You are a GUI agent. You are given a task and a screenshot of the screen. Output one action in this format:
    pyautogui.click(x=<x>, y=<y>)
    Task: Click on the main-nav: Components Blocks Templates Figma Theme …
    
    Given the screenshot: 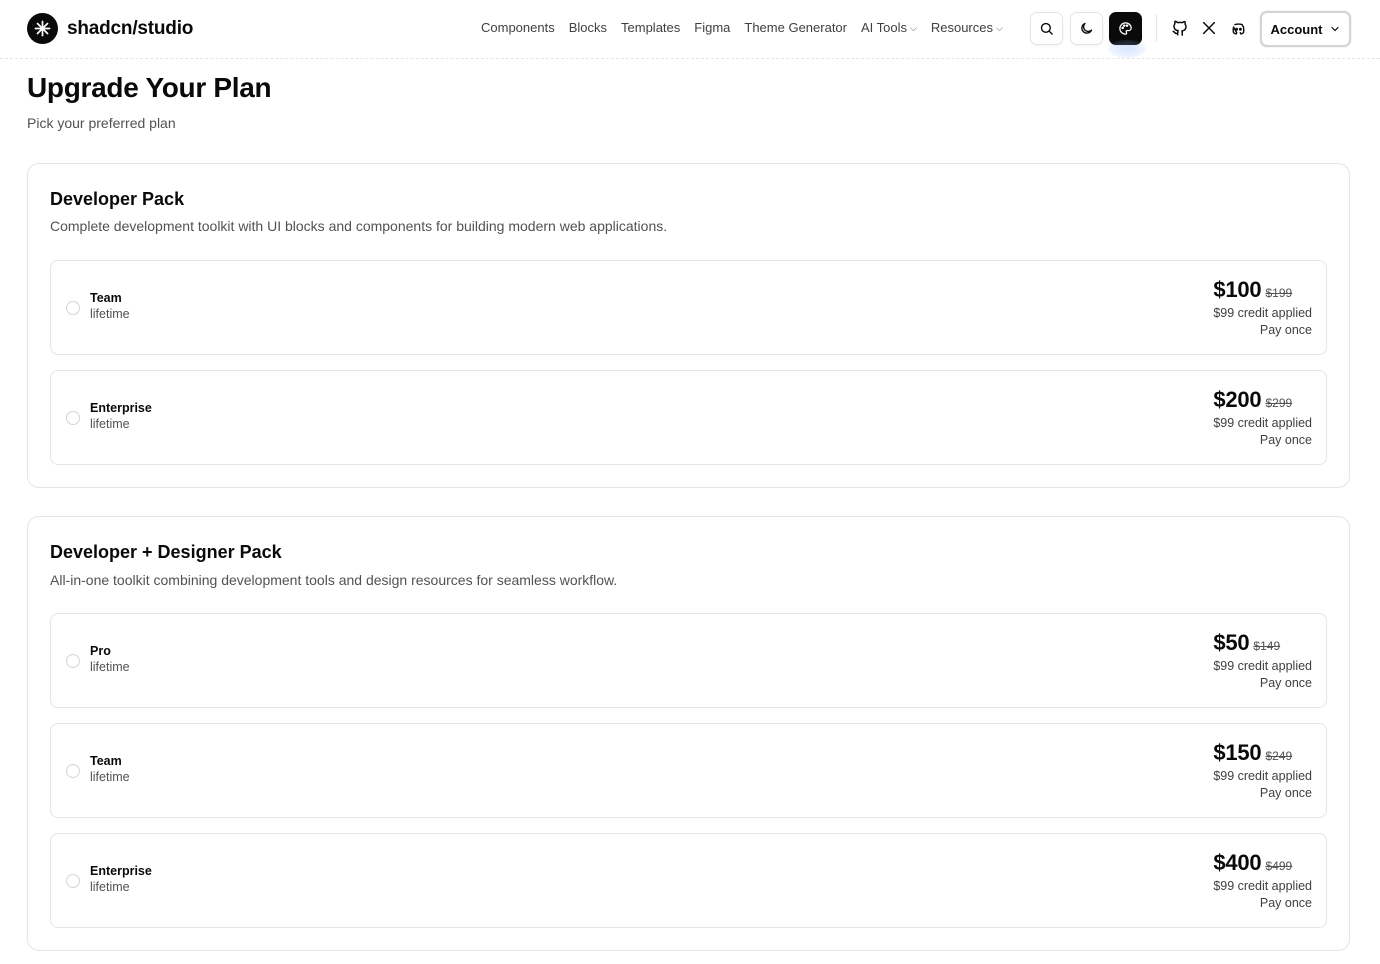 What is the action you would take?
    pyautogui.click(x=749, y=27)
    